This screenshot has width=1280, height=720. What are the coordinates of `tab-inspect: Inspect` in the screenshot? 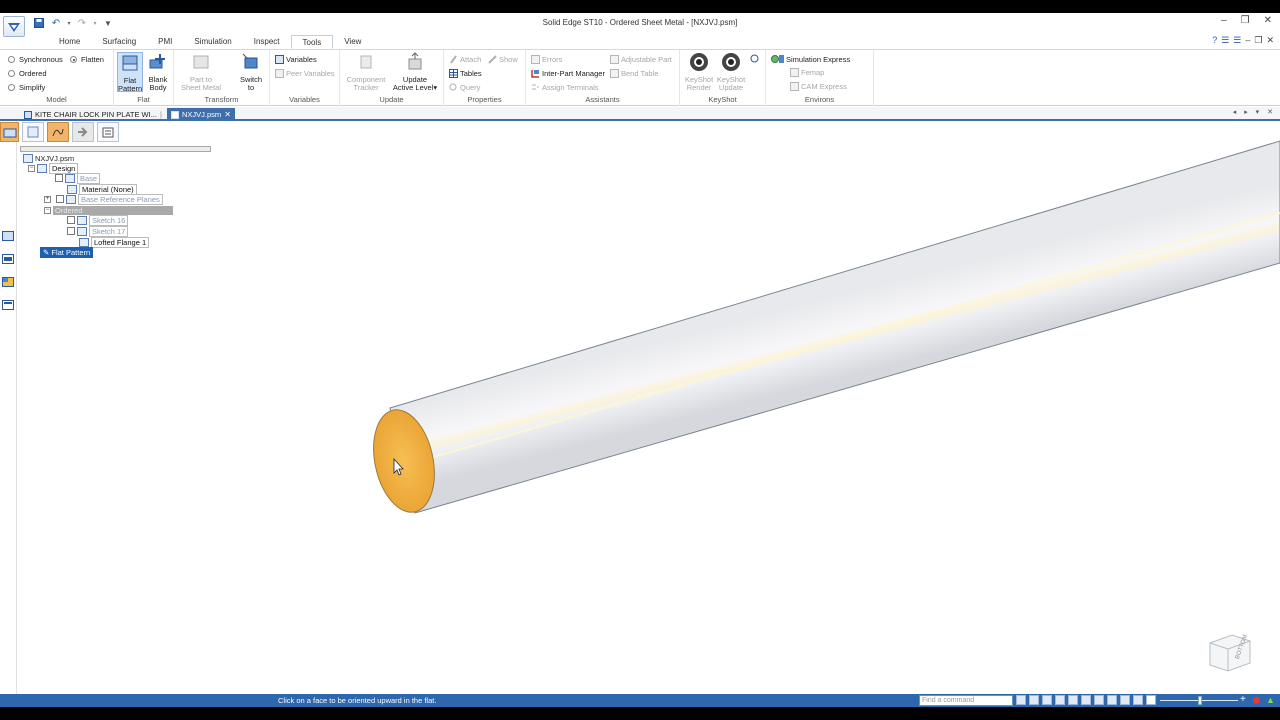 It's located at (267, 42).